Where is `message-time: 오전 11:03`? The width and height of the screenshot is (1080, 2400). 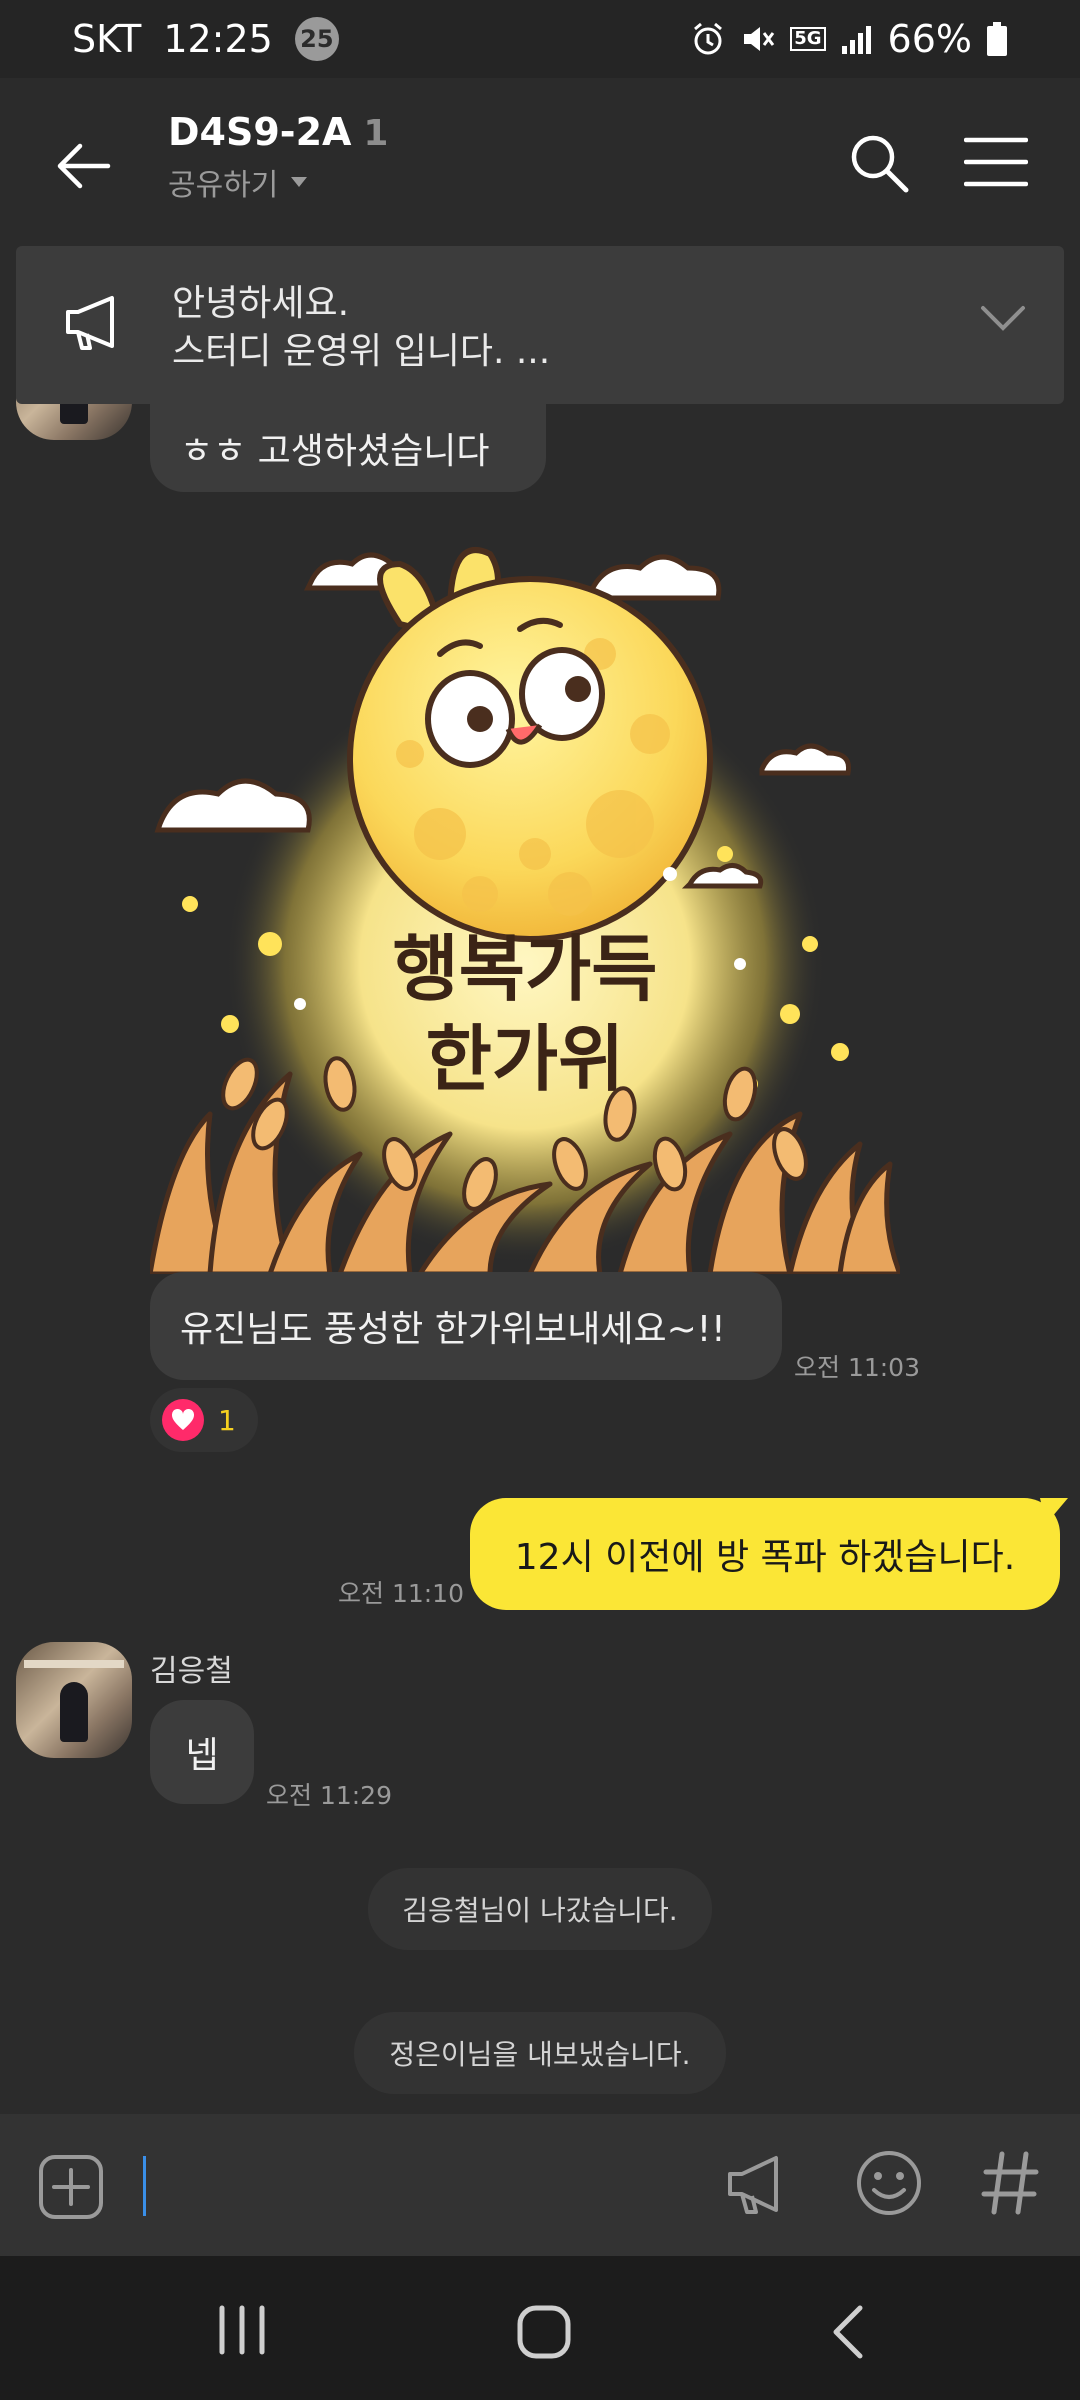 message-time: 오전 11:03 is located at coordinates (857, 1367).